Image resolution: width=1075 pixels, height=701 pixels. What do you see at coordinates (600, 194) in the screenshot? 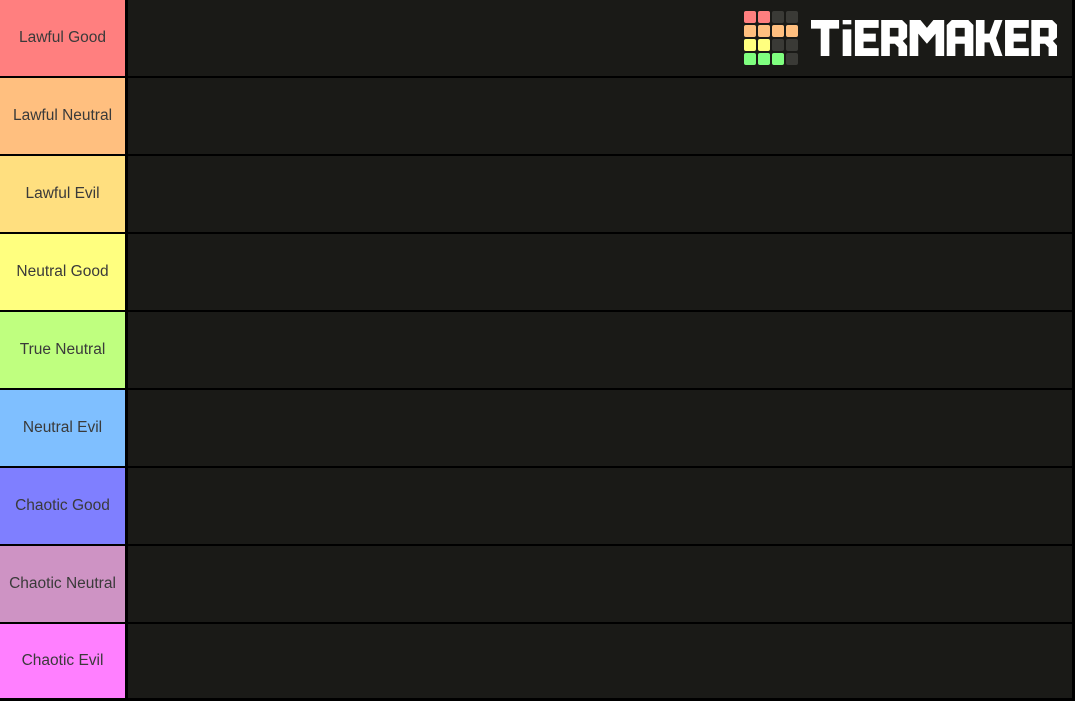
I see `tier-dropzone-lawful-evil` at bounding box center [600, 194].